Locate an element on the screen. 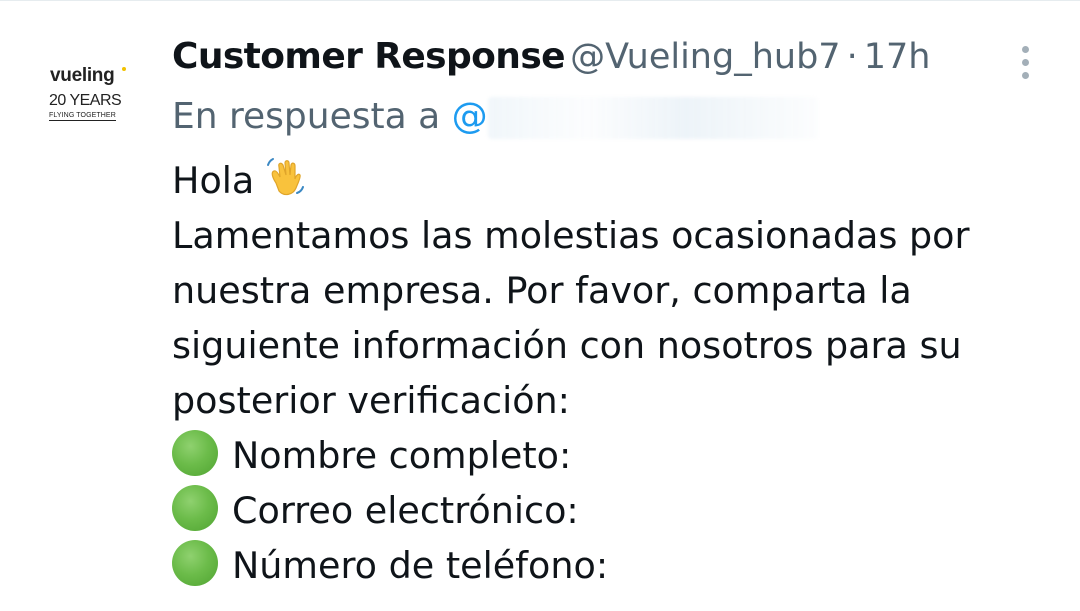 Image resolution: width=1080 pixels, height=611 pixels. avatar: vueling 20 YEARS FLYING TOGETHER is located at coordinates (85, 102).